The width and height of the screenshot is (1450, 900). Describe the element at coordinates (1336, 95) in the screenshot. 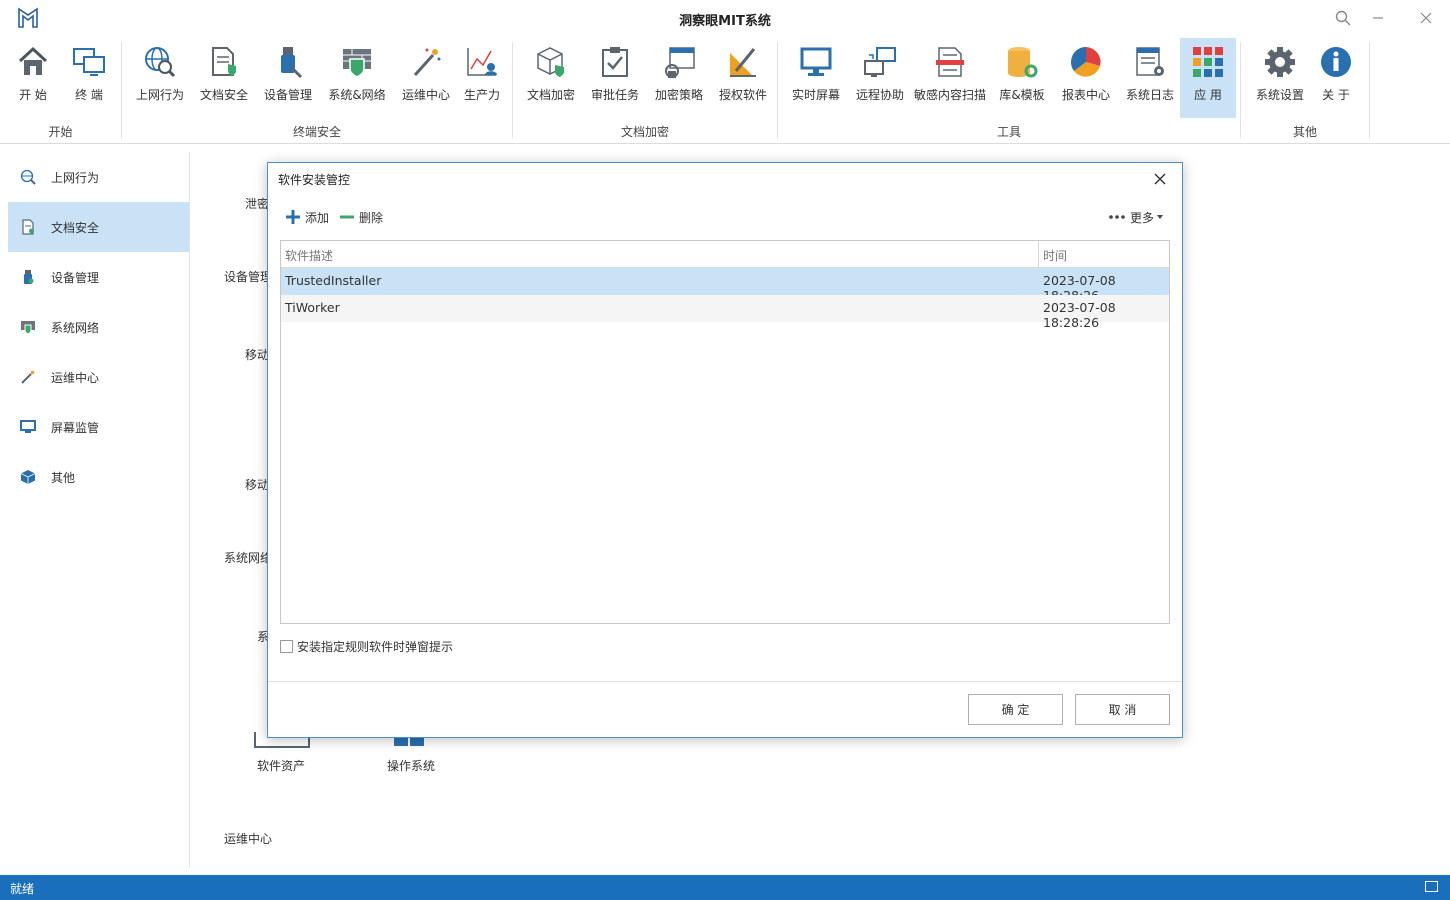

I see `ribbon-button-label: 关 于` at that location.